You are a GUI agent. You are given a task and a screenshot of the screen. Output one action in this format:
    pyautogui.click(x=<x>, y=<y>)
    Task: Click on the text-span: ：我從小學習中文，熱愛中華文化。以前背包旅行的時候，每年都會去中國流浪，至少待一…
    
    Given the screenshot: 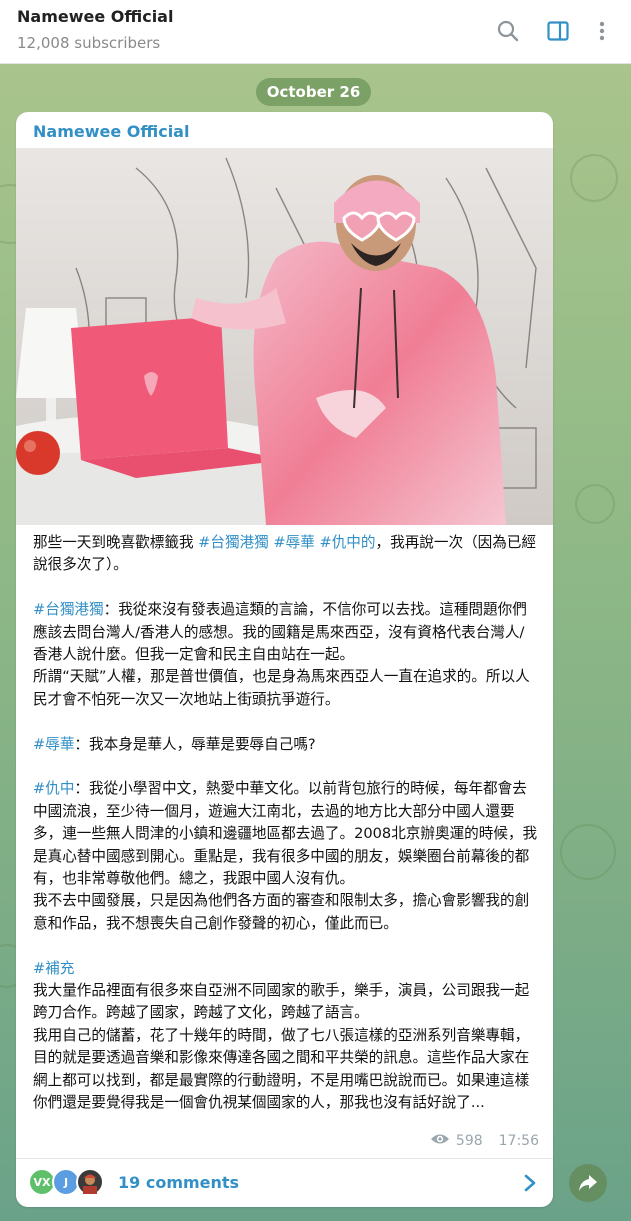 What is the action you would take?
    pyautogui.click(x=285, y=856)
    